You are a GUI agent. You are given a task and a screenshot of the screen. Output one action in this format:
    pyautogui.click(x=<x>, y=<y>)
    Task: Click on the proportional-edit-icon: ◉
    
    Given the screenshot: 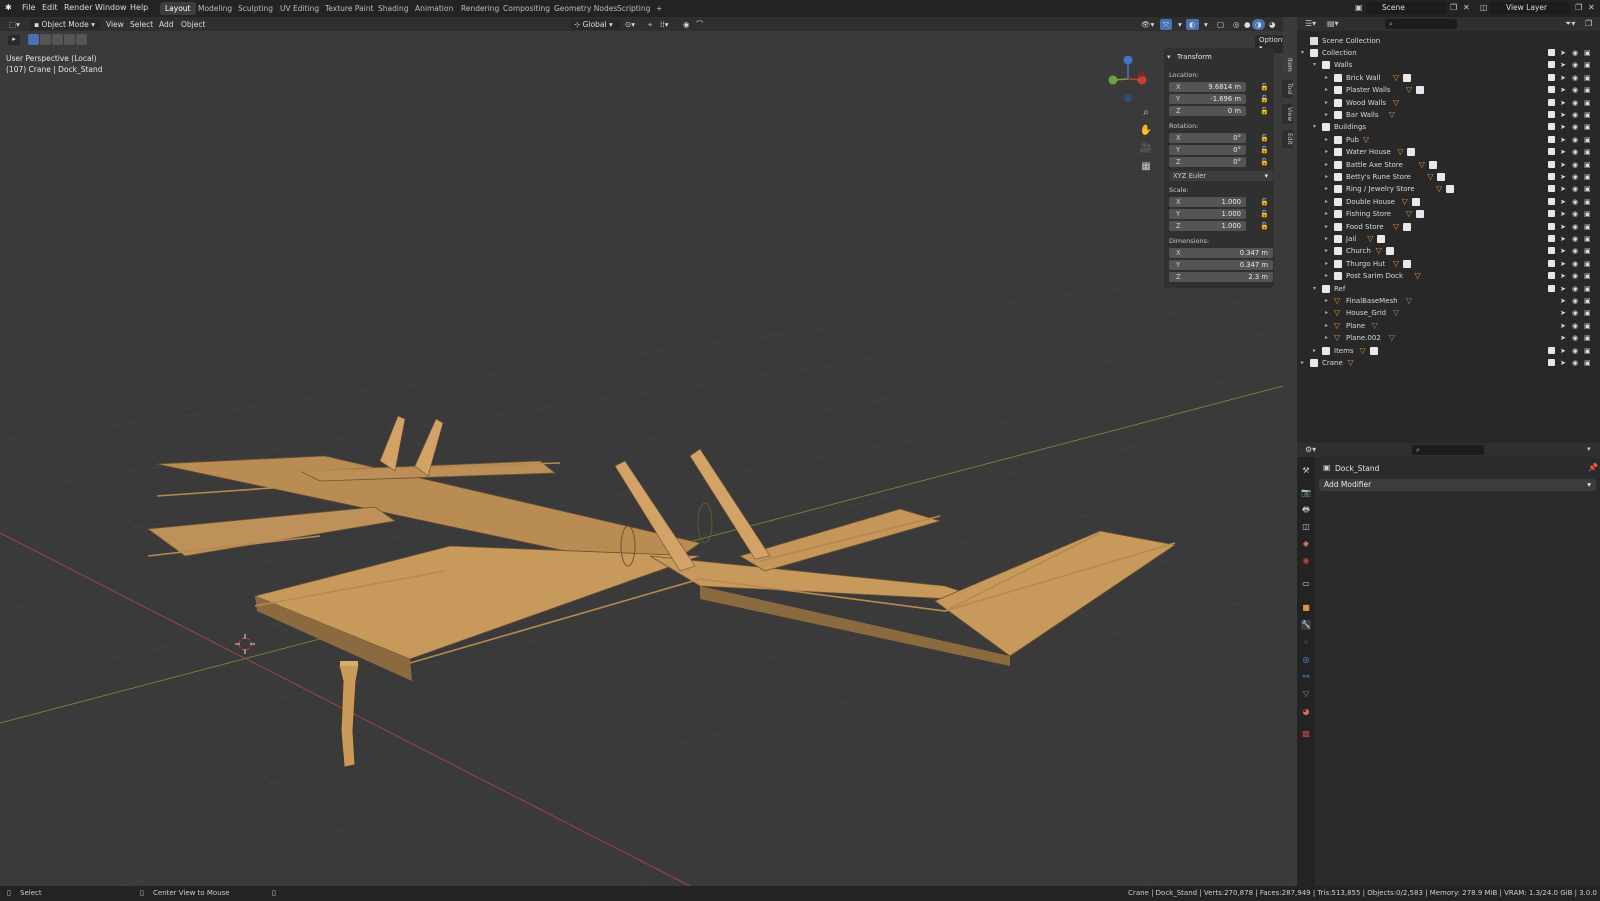 What is the action you would take?
    pyautogui.click(x=686, y=24)
    